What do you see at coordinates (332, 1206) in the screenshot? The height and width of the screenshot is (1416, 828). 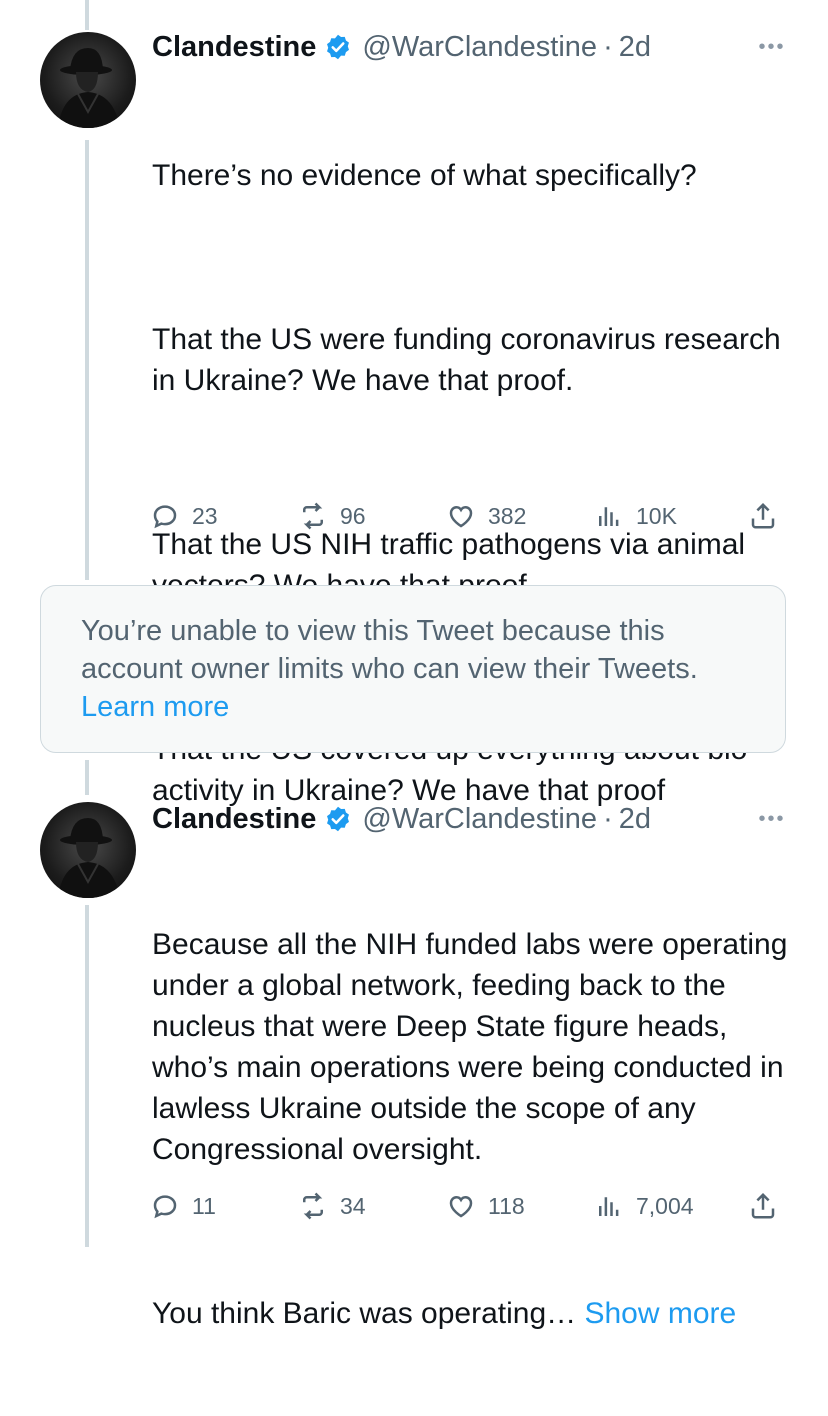 I see `retweet-button: 34` at bounding box center [332, 1206].